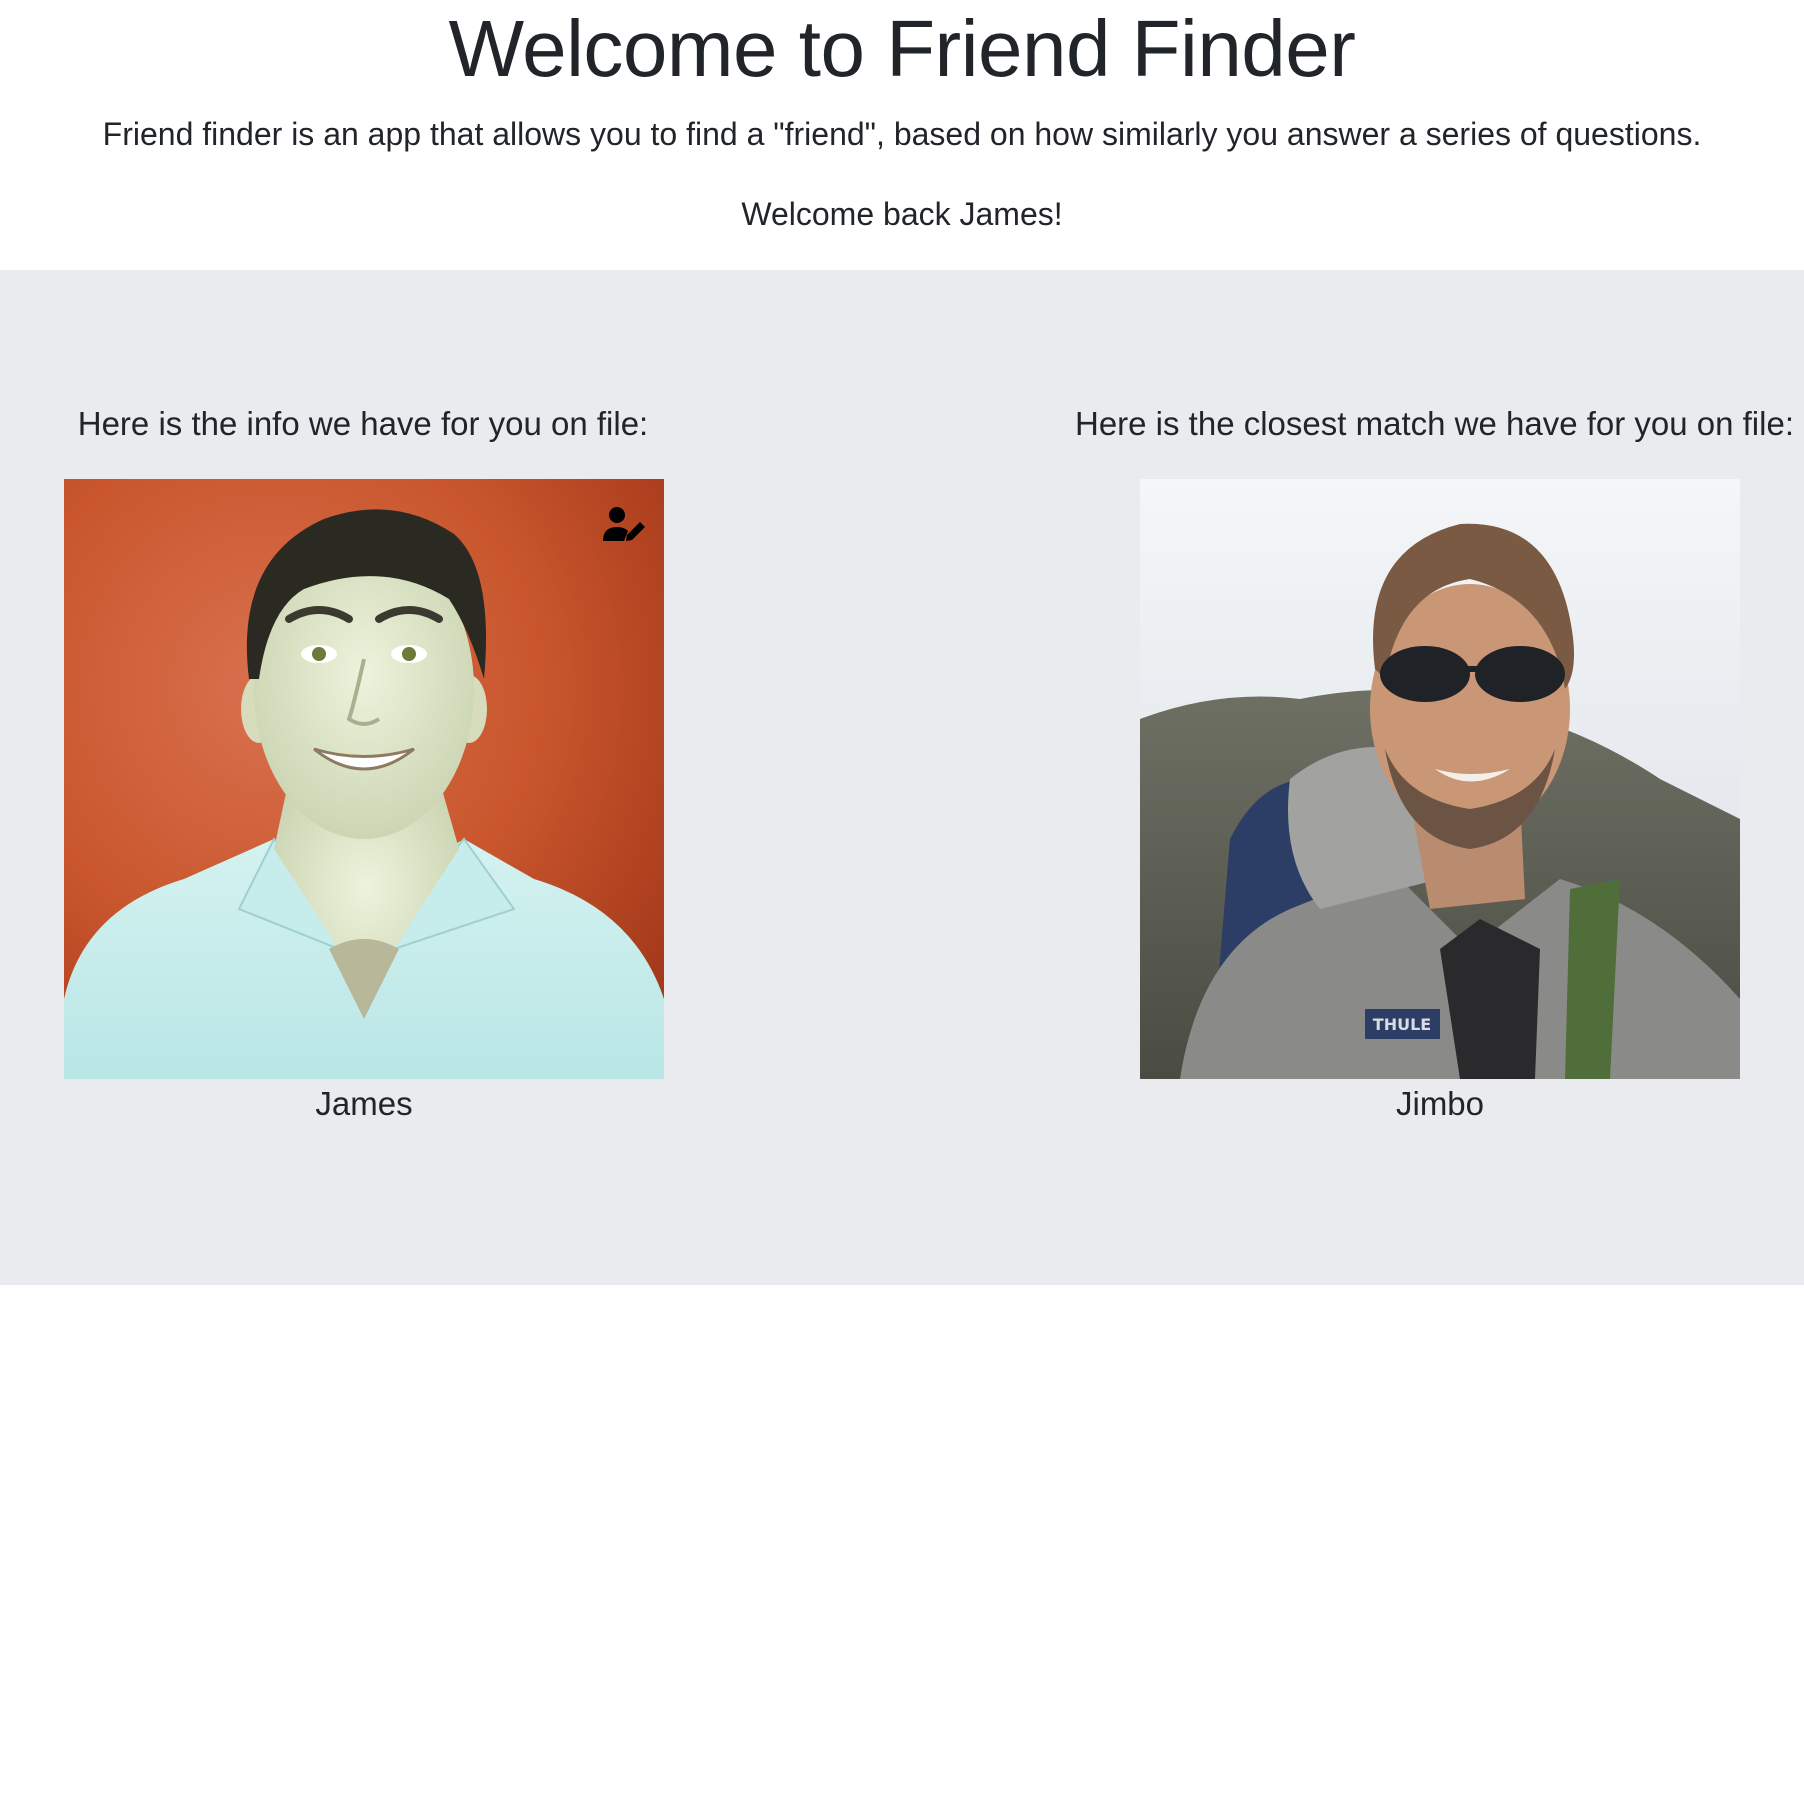 The image size is (1804, 1804). What do you see at coordinates (1440, 1103) in the screenshot?
I see `closest-match-name: Jimbo` at bounding box center [1440, 1103].